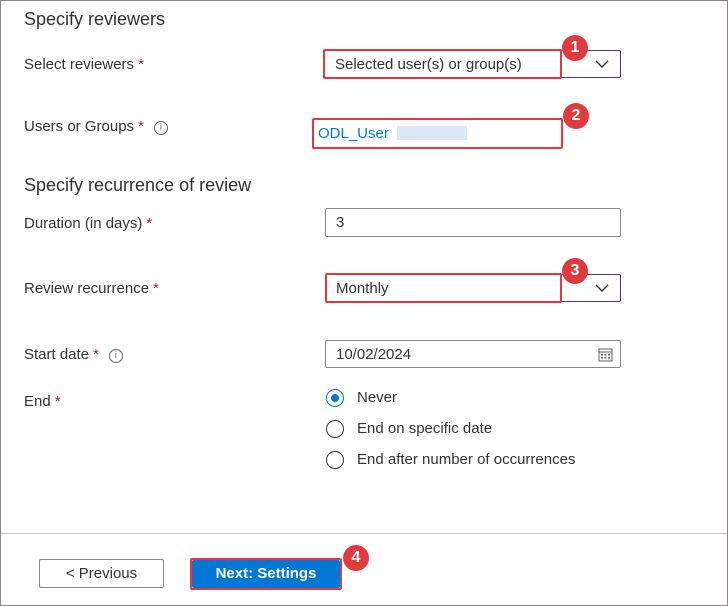 The image size is (728, 606). What do you see at coordinates (377, 397) in the screenshot?
I see `end-option-label: Never` at bounding box center [377, 397].